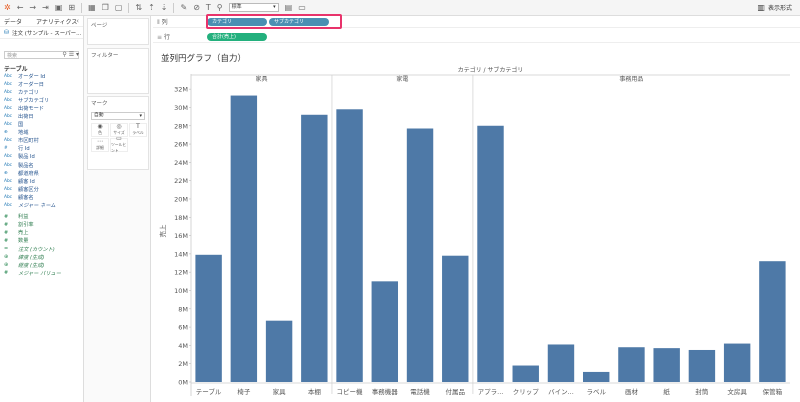  Describe the element at coordinates (41, 165) in the screenshot. I see `dimension-field: Abc 製品名` at that location.